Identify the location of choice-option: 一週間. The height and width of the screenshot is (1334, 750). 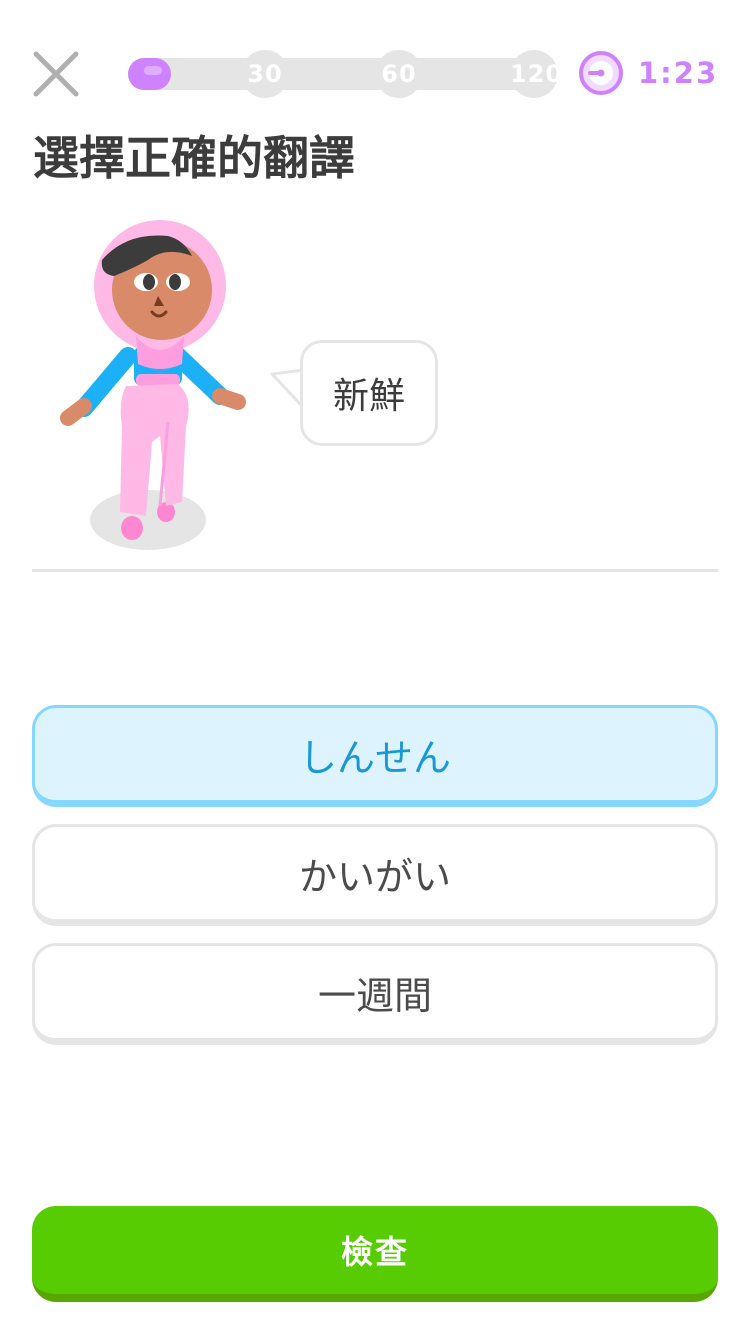
(375, 994).